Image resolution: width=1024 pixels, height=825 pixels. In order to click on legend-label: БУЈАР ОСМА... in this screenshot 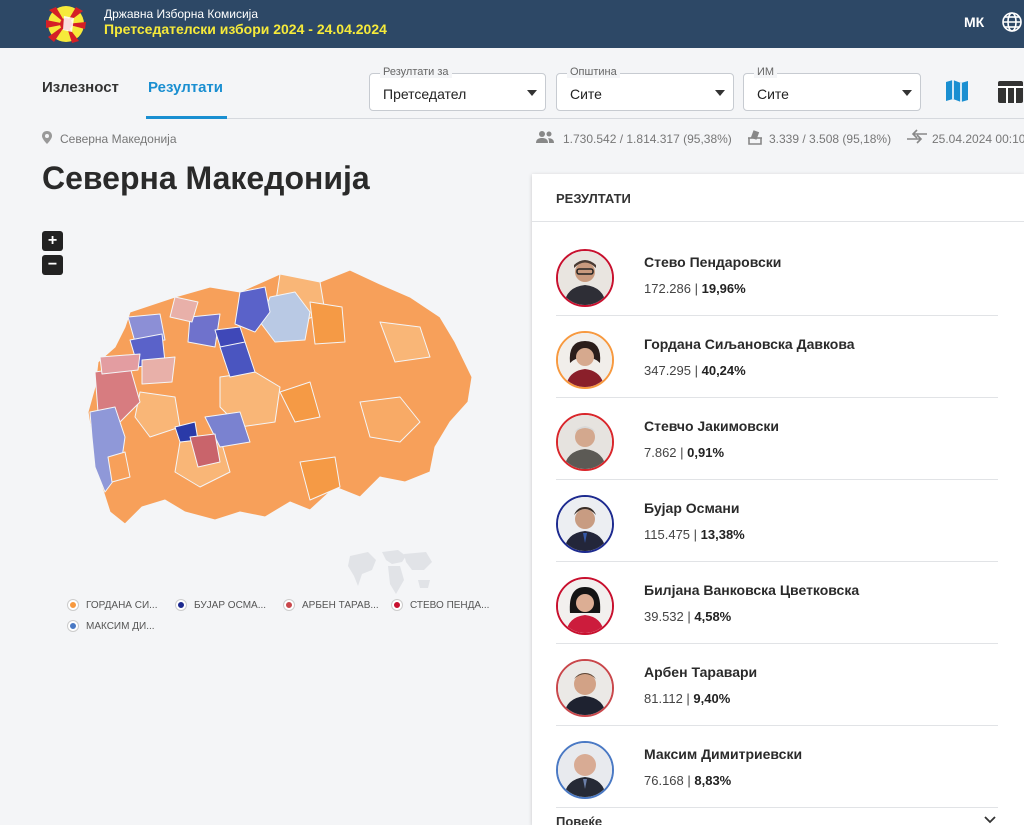, I will do `click(230, 605)`.